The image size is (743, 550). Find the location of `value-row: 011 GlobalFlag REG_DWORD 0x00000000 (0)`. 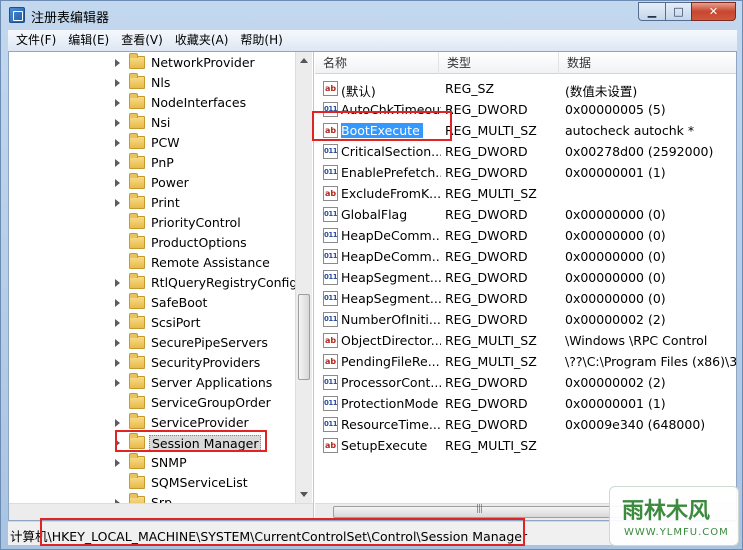

value-row: 011 GlobalFlag REG_DWORD 0x00000000 (0) is located at coordinates (525, 214).